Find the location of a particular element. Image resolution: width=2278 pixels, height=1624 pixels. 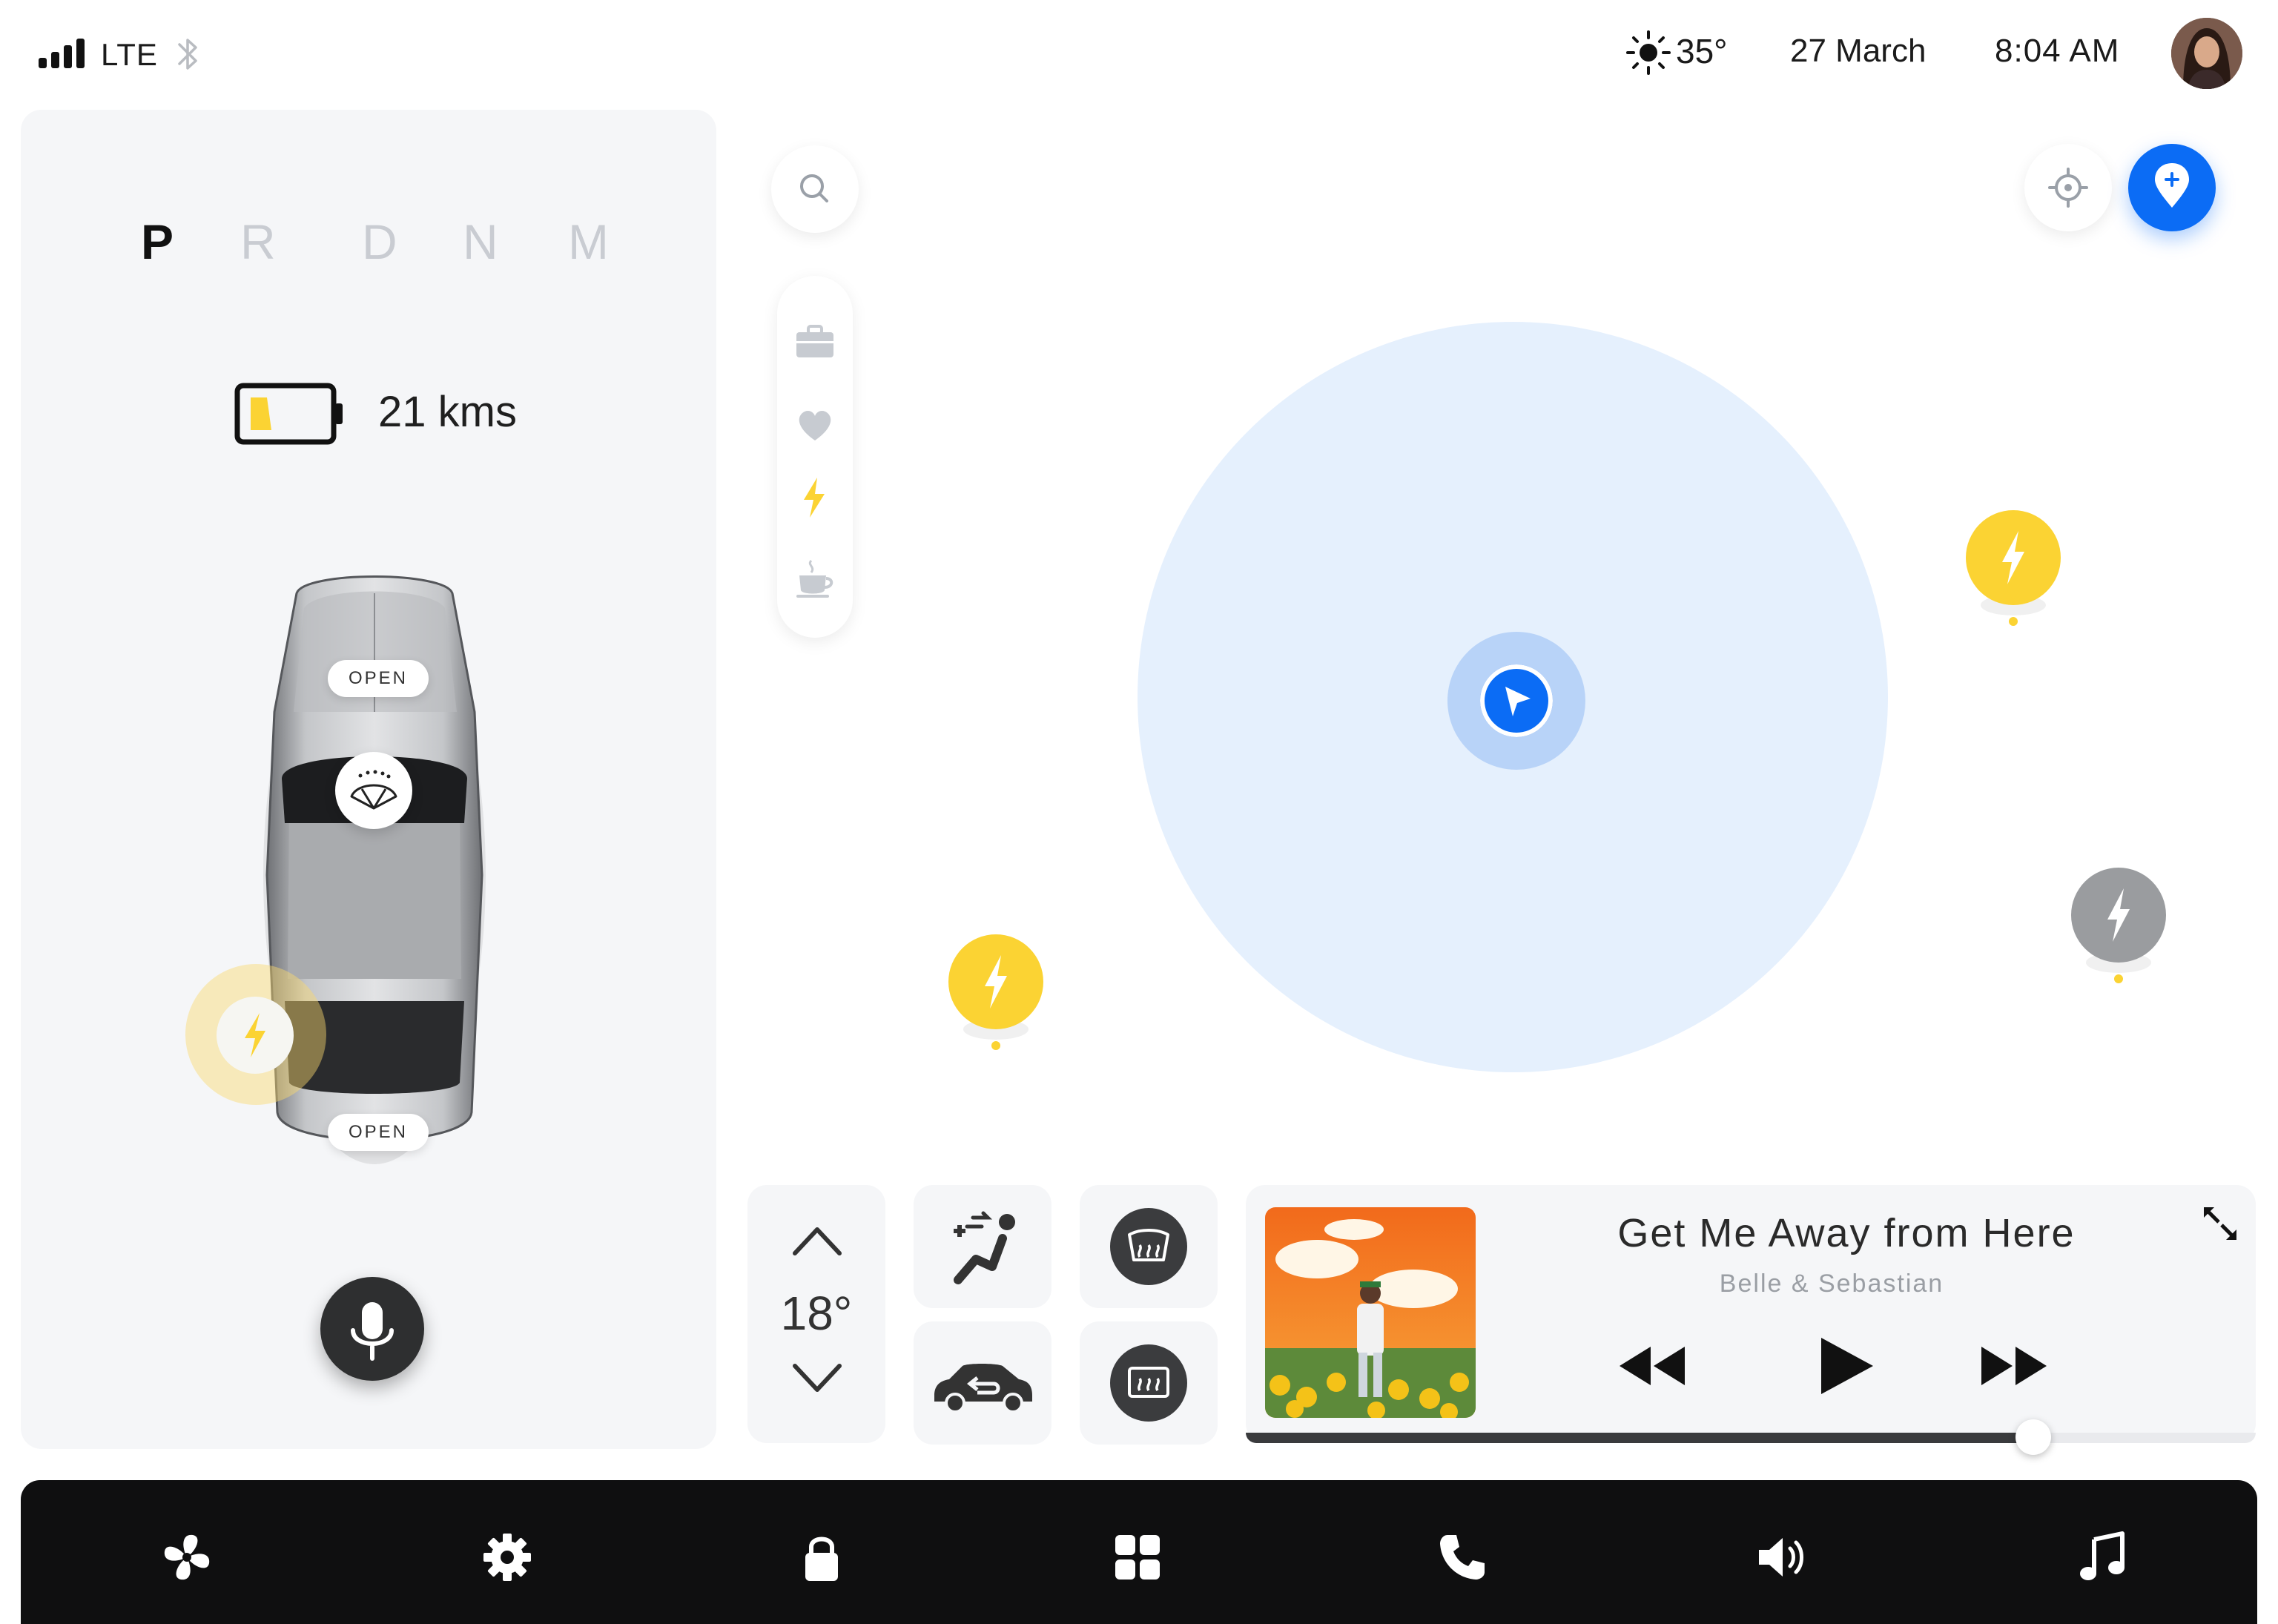

user-avatar is located at coordinates (2206, 53).